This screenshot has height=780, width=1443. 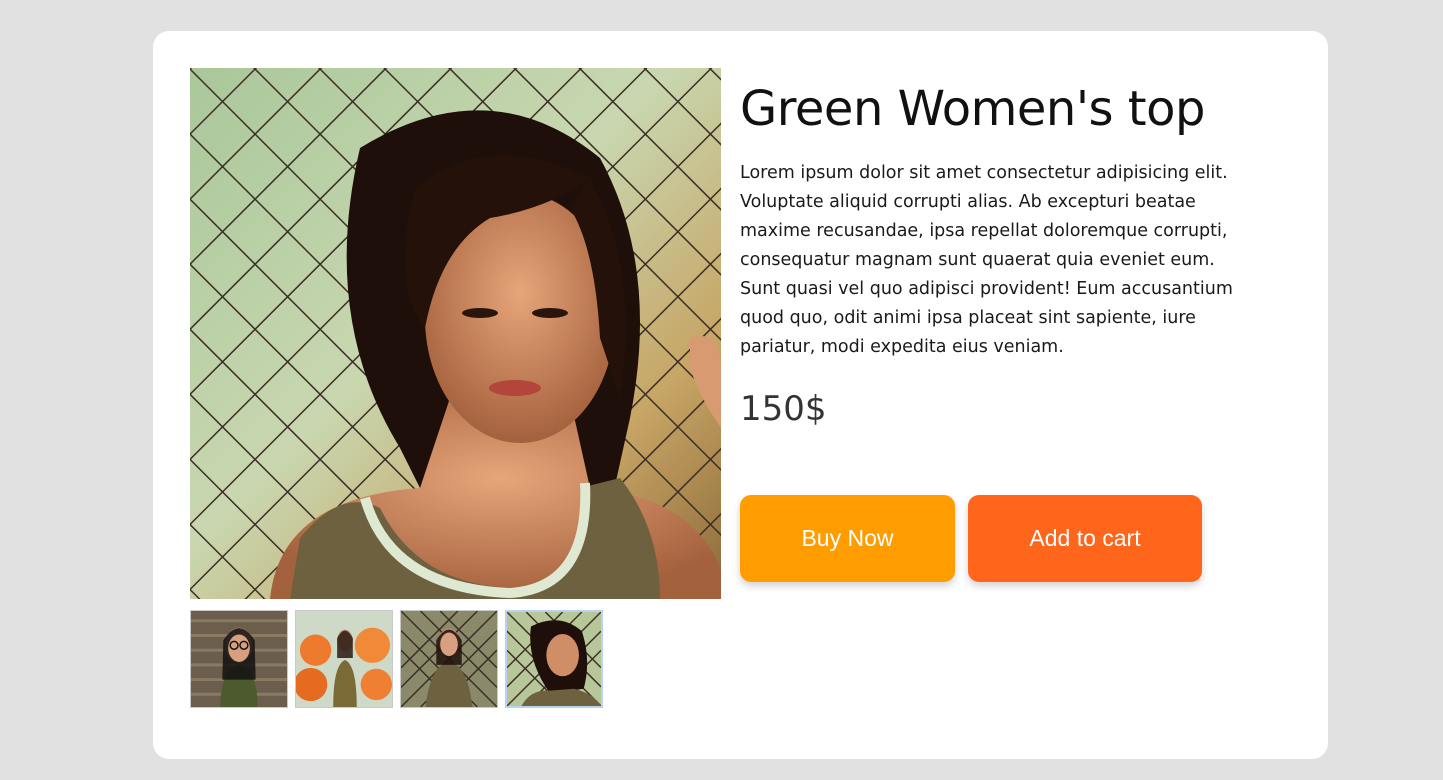 I want to click on thumbnail-strip, so click(x=396, y=659).